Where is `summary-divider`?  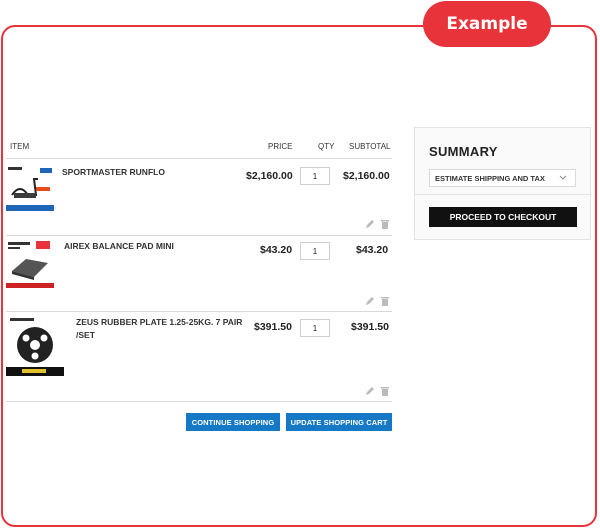 summary-divider is located at coordinates (502, 194).